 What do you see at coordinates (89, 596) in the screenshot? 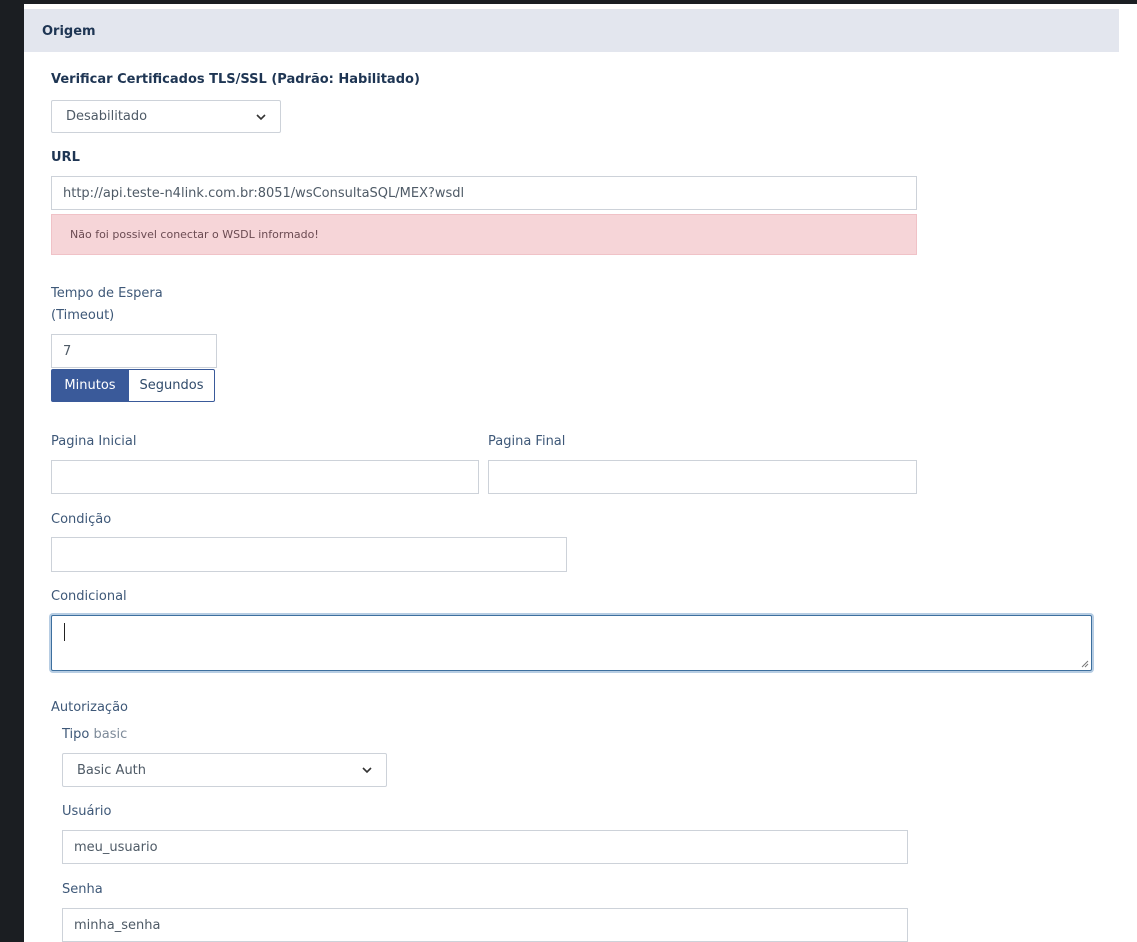
I see `conditional-label: Condicional` at bounding box center [89, 596].